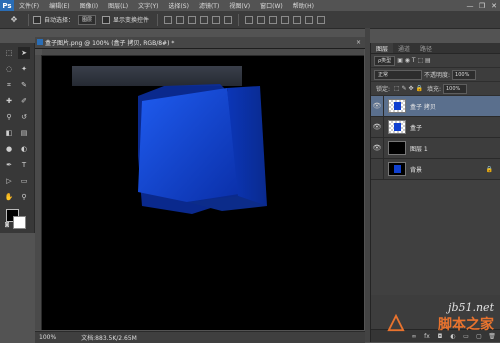 The height and width of the screenshot is (343, 500). What do you see at coordinates (24, 181) in the screenshot?
I see `shape-tool-icon: ▭` at bounding box center [24, 181].